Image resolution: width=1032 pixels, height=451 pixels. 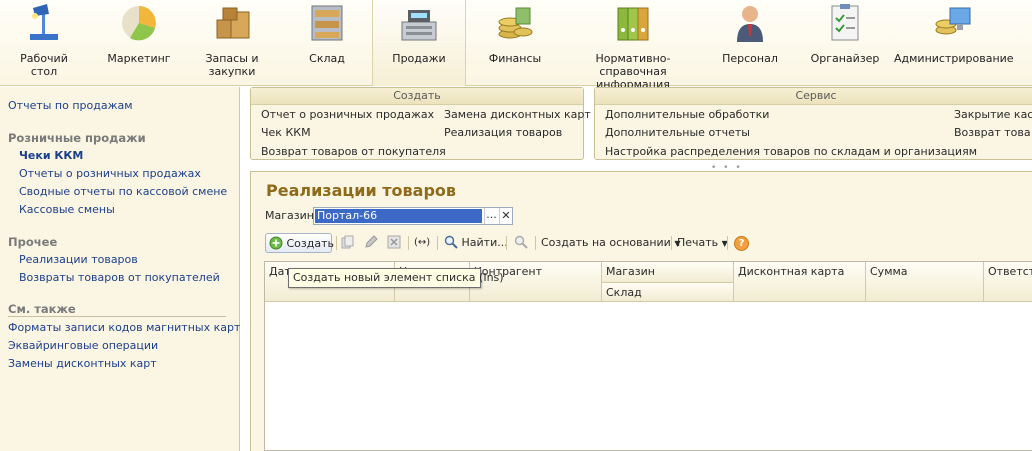 I want to click on section-label: Финансы, so click(x=515, y=58).